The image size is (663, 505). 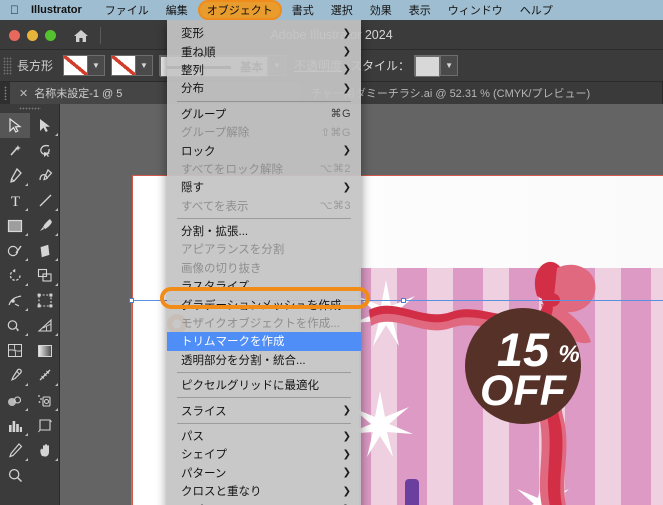 I want to click on width-tool, so click(x=15, y=300).